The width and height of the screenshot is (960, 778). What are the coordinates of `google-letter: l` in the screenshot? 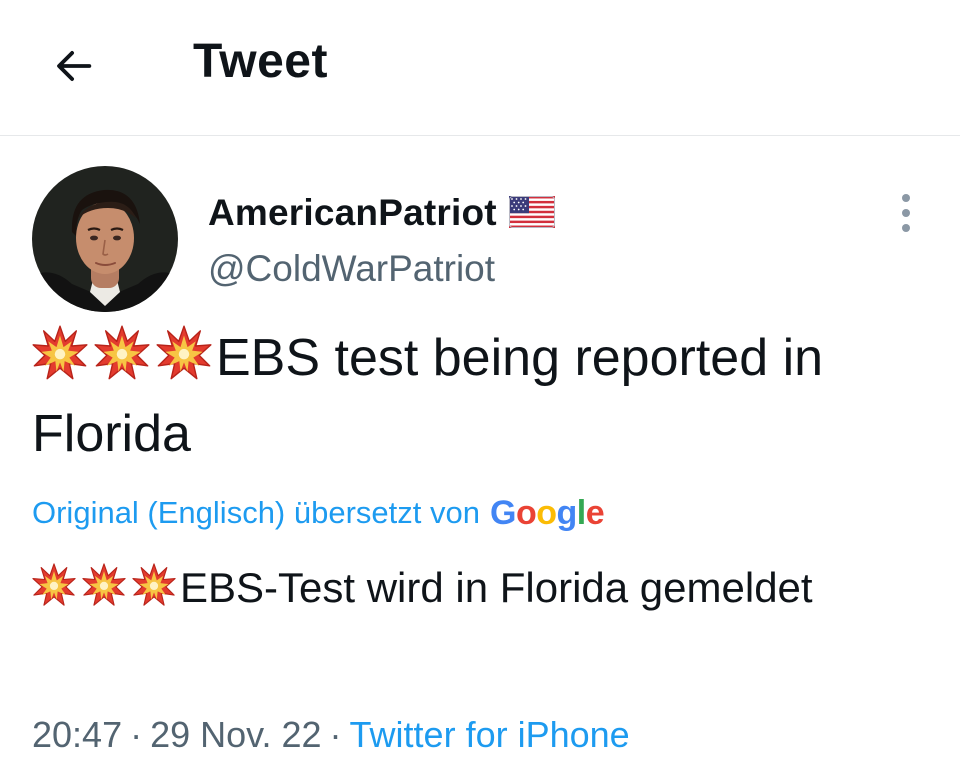 It's located at (581, 512).